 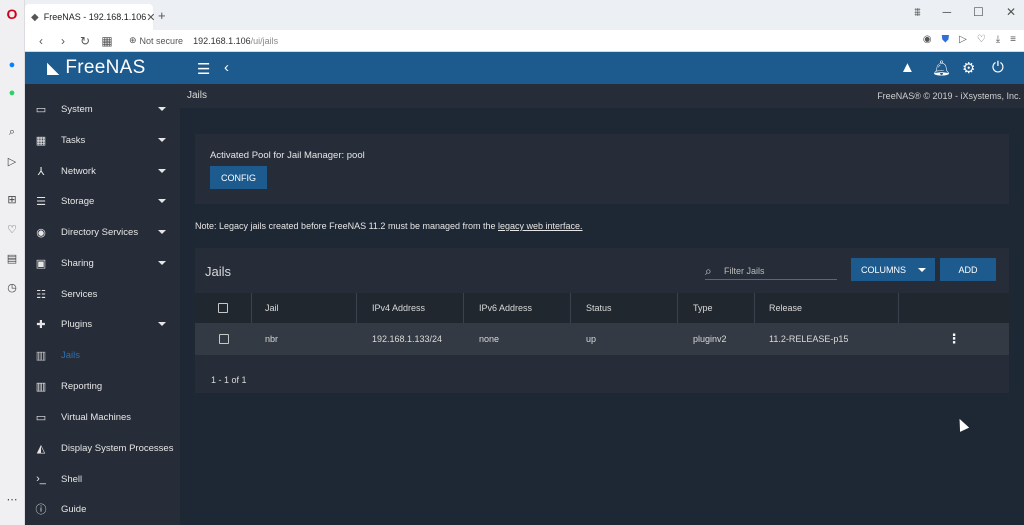 I want to click on header-status: Status, so click(x=624, y=308).